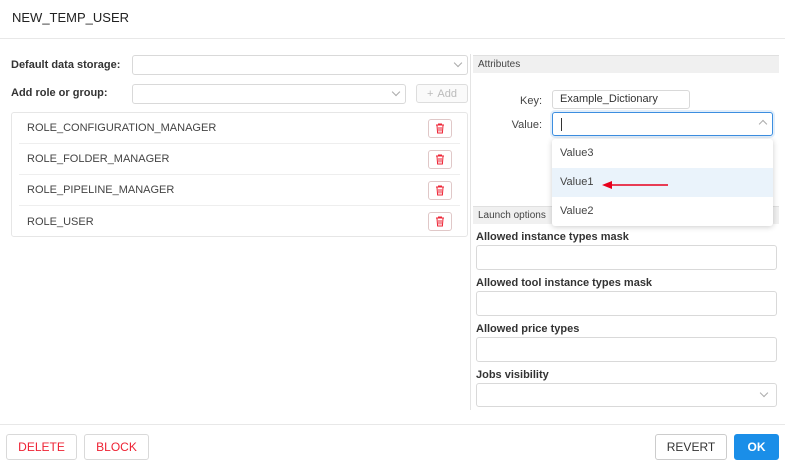  Describe the element at coordinates (552, 237) in the screenshot. I see `instance-types-label: Allowed instance types mask` at that location.